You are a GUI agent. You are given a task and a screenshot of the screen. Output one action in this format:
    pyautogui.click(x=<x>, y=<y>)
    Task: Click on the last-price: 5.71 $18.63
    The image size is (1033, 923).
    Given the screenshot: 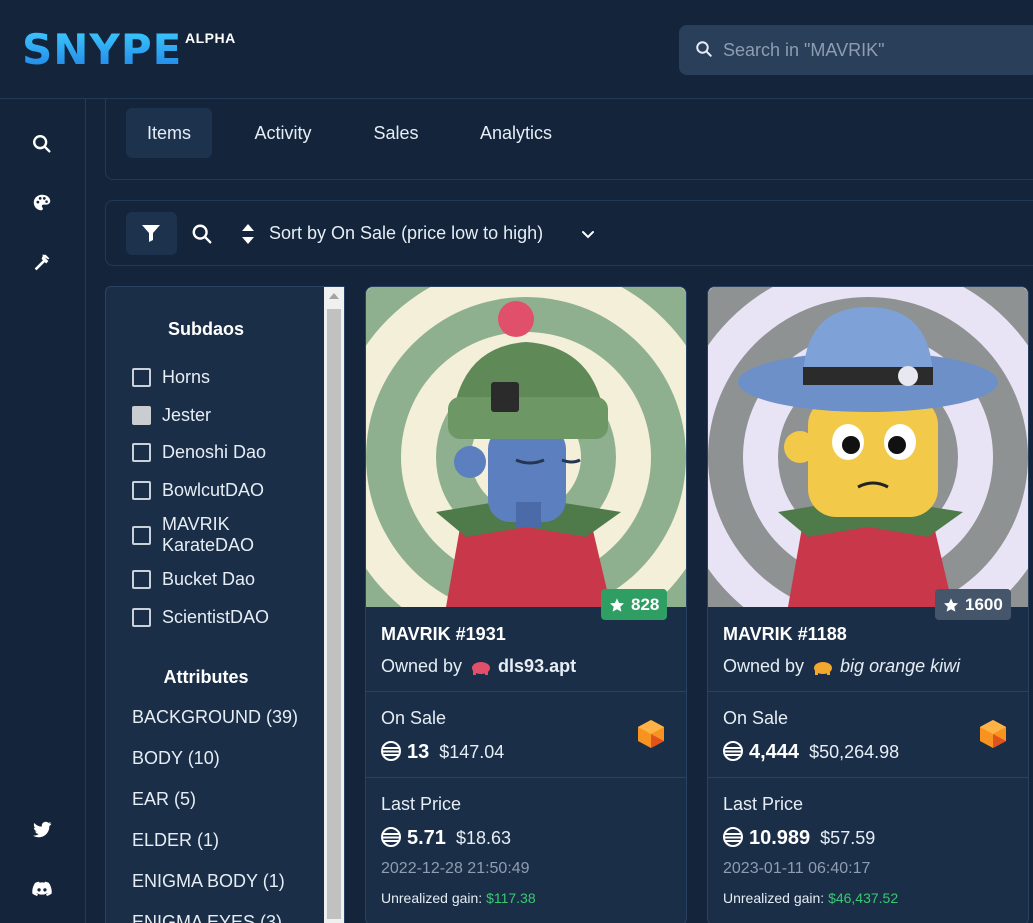 What is the action you would take?
    pyautogui.click(x=446, y=837)
    